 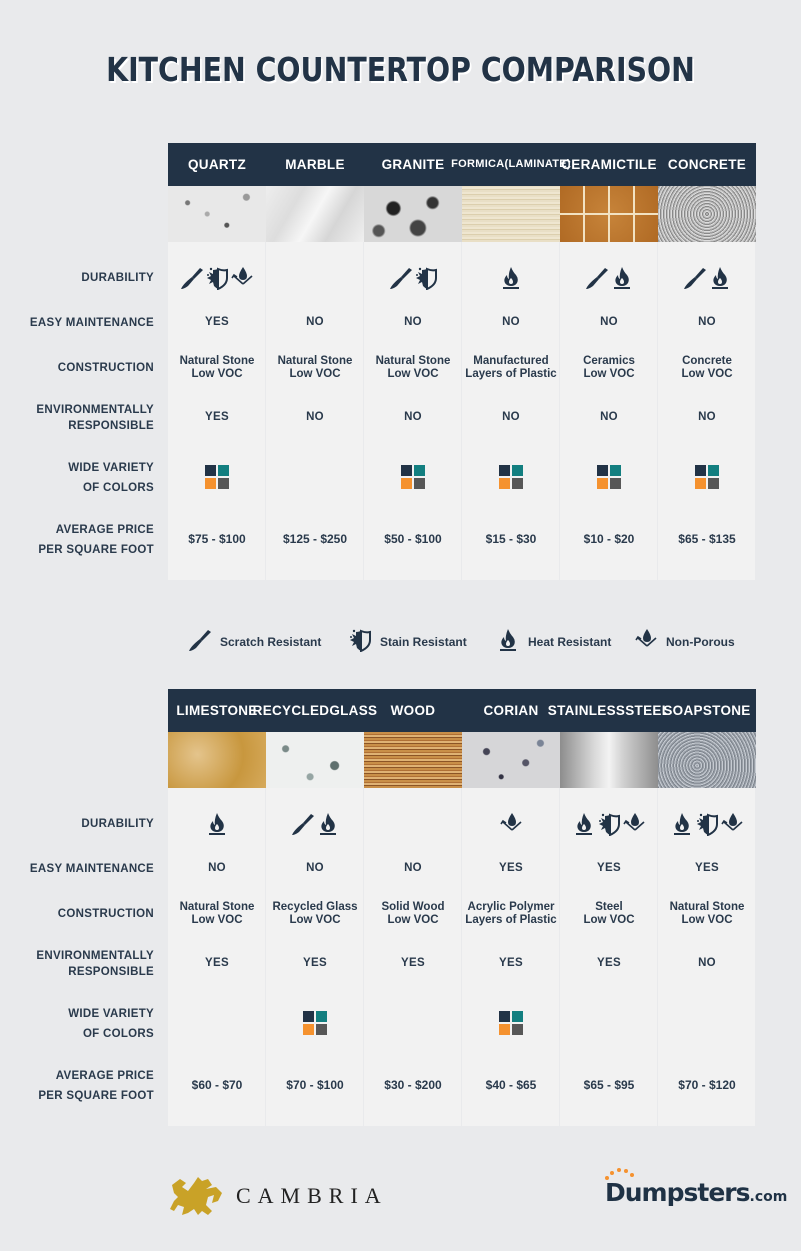 What do you see at coordinates (511, 710) in the screenshot?
I see `material-header: CORIAN` at bounding box center [511, 710].